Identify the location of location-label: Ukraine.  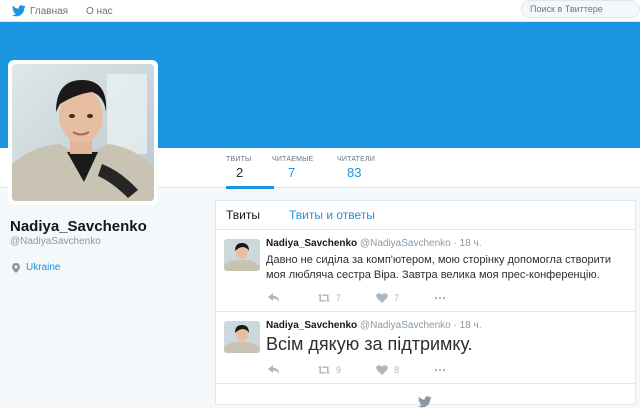
(43, 267).